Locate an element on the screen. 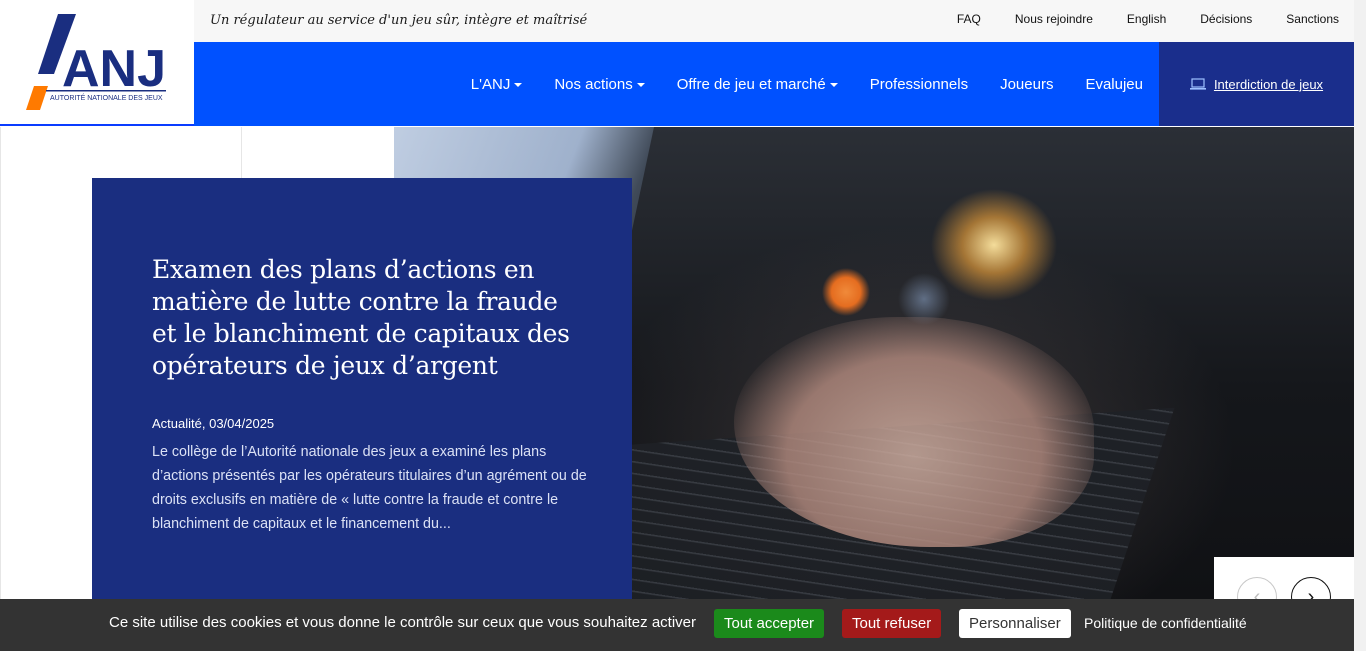  anj-logo-icon: ANJ AUTORITÉ NATIONALE DES JEUX is located at coordinates (96, 62).